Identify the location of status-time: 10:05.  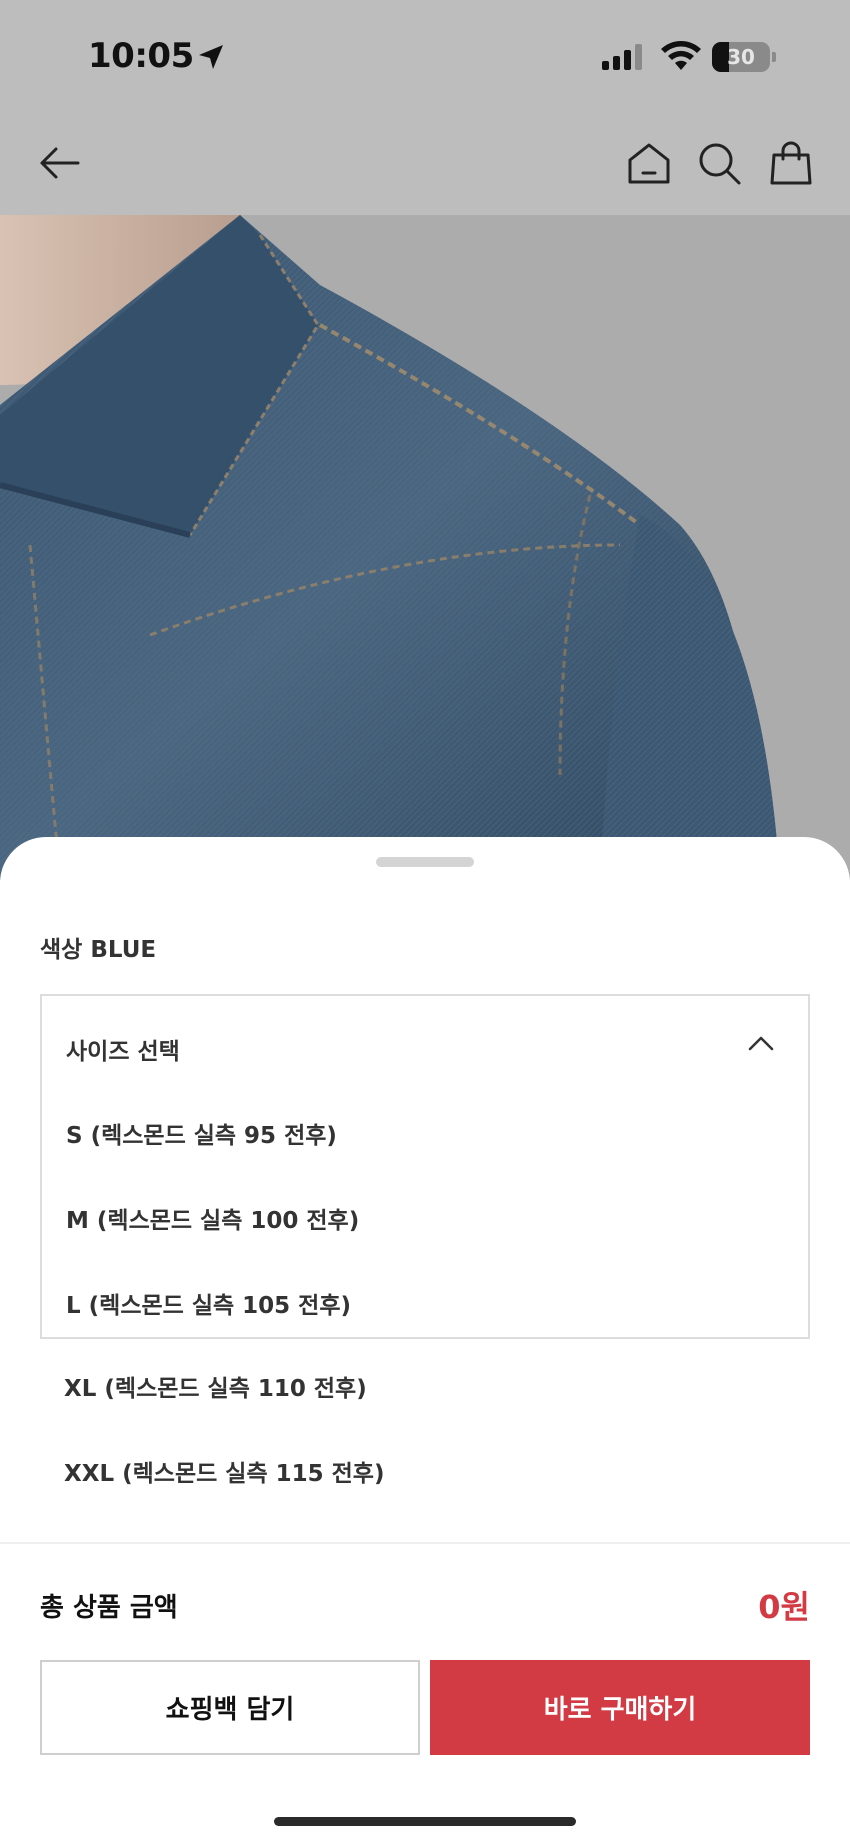
(141, 56).